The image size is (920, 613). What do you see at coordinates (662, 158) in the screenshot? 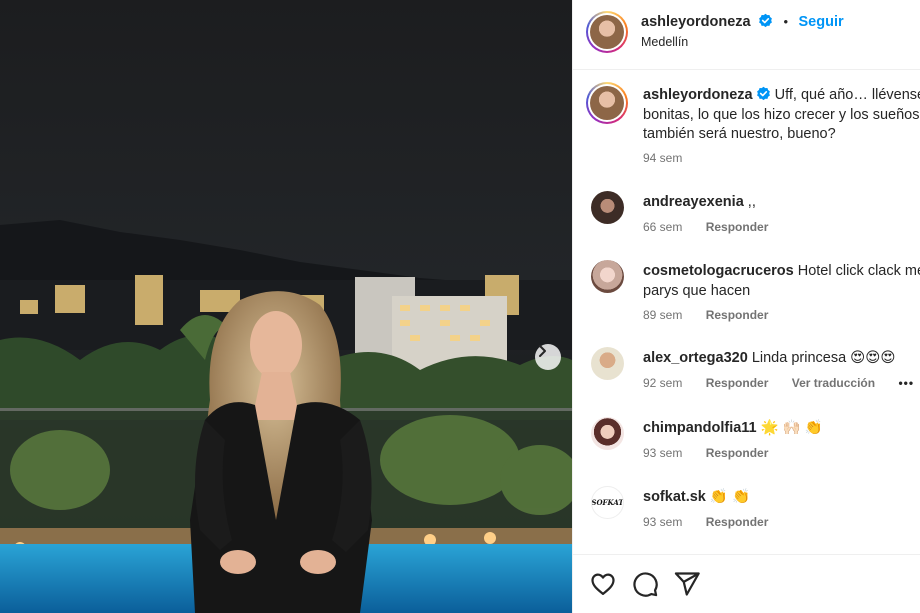
I see `caption-time: 94 sem` at bounding box center [662, 158].